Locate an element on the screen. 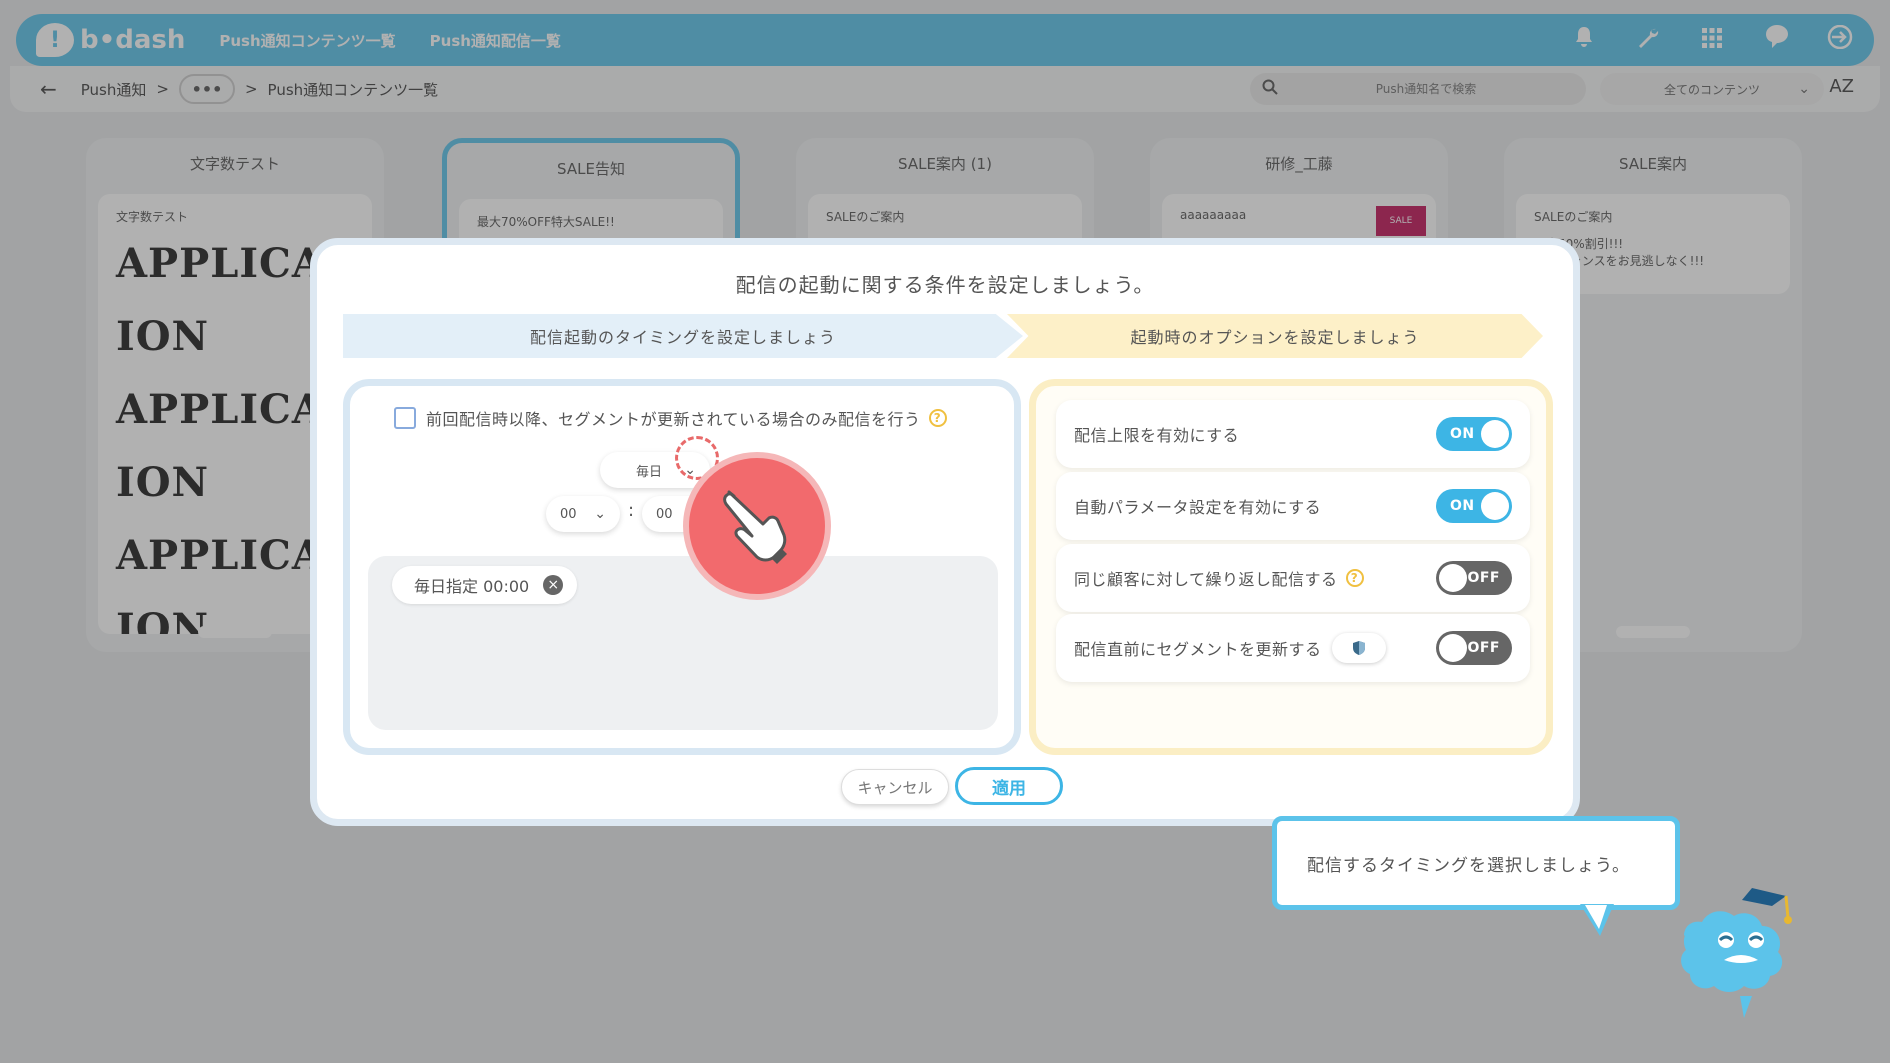  auto-parameter-toggle: ON is located at coordinates (1474, 506).